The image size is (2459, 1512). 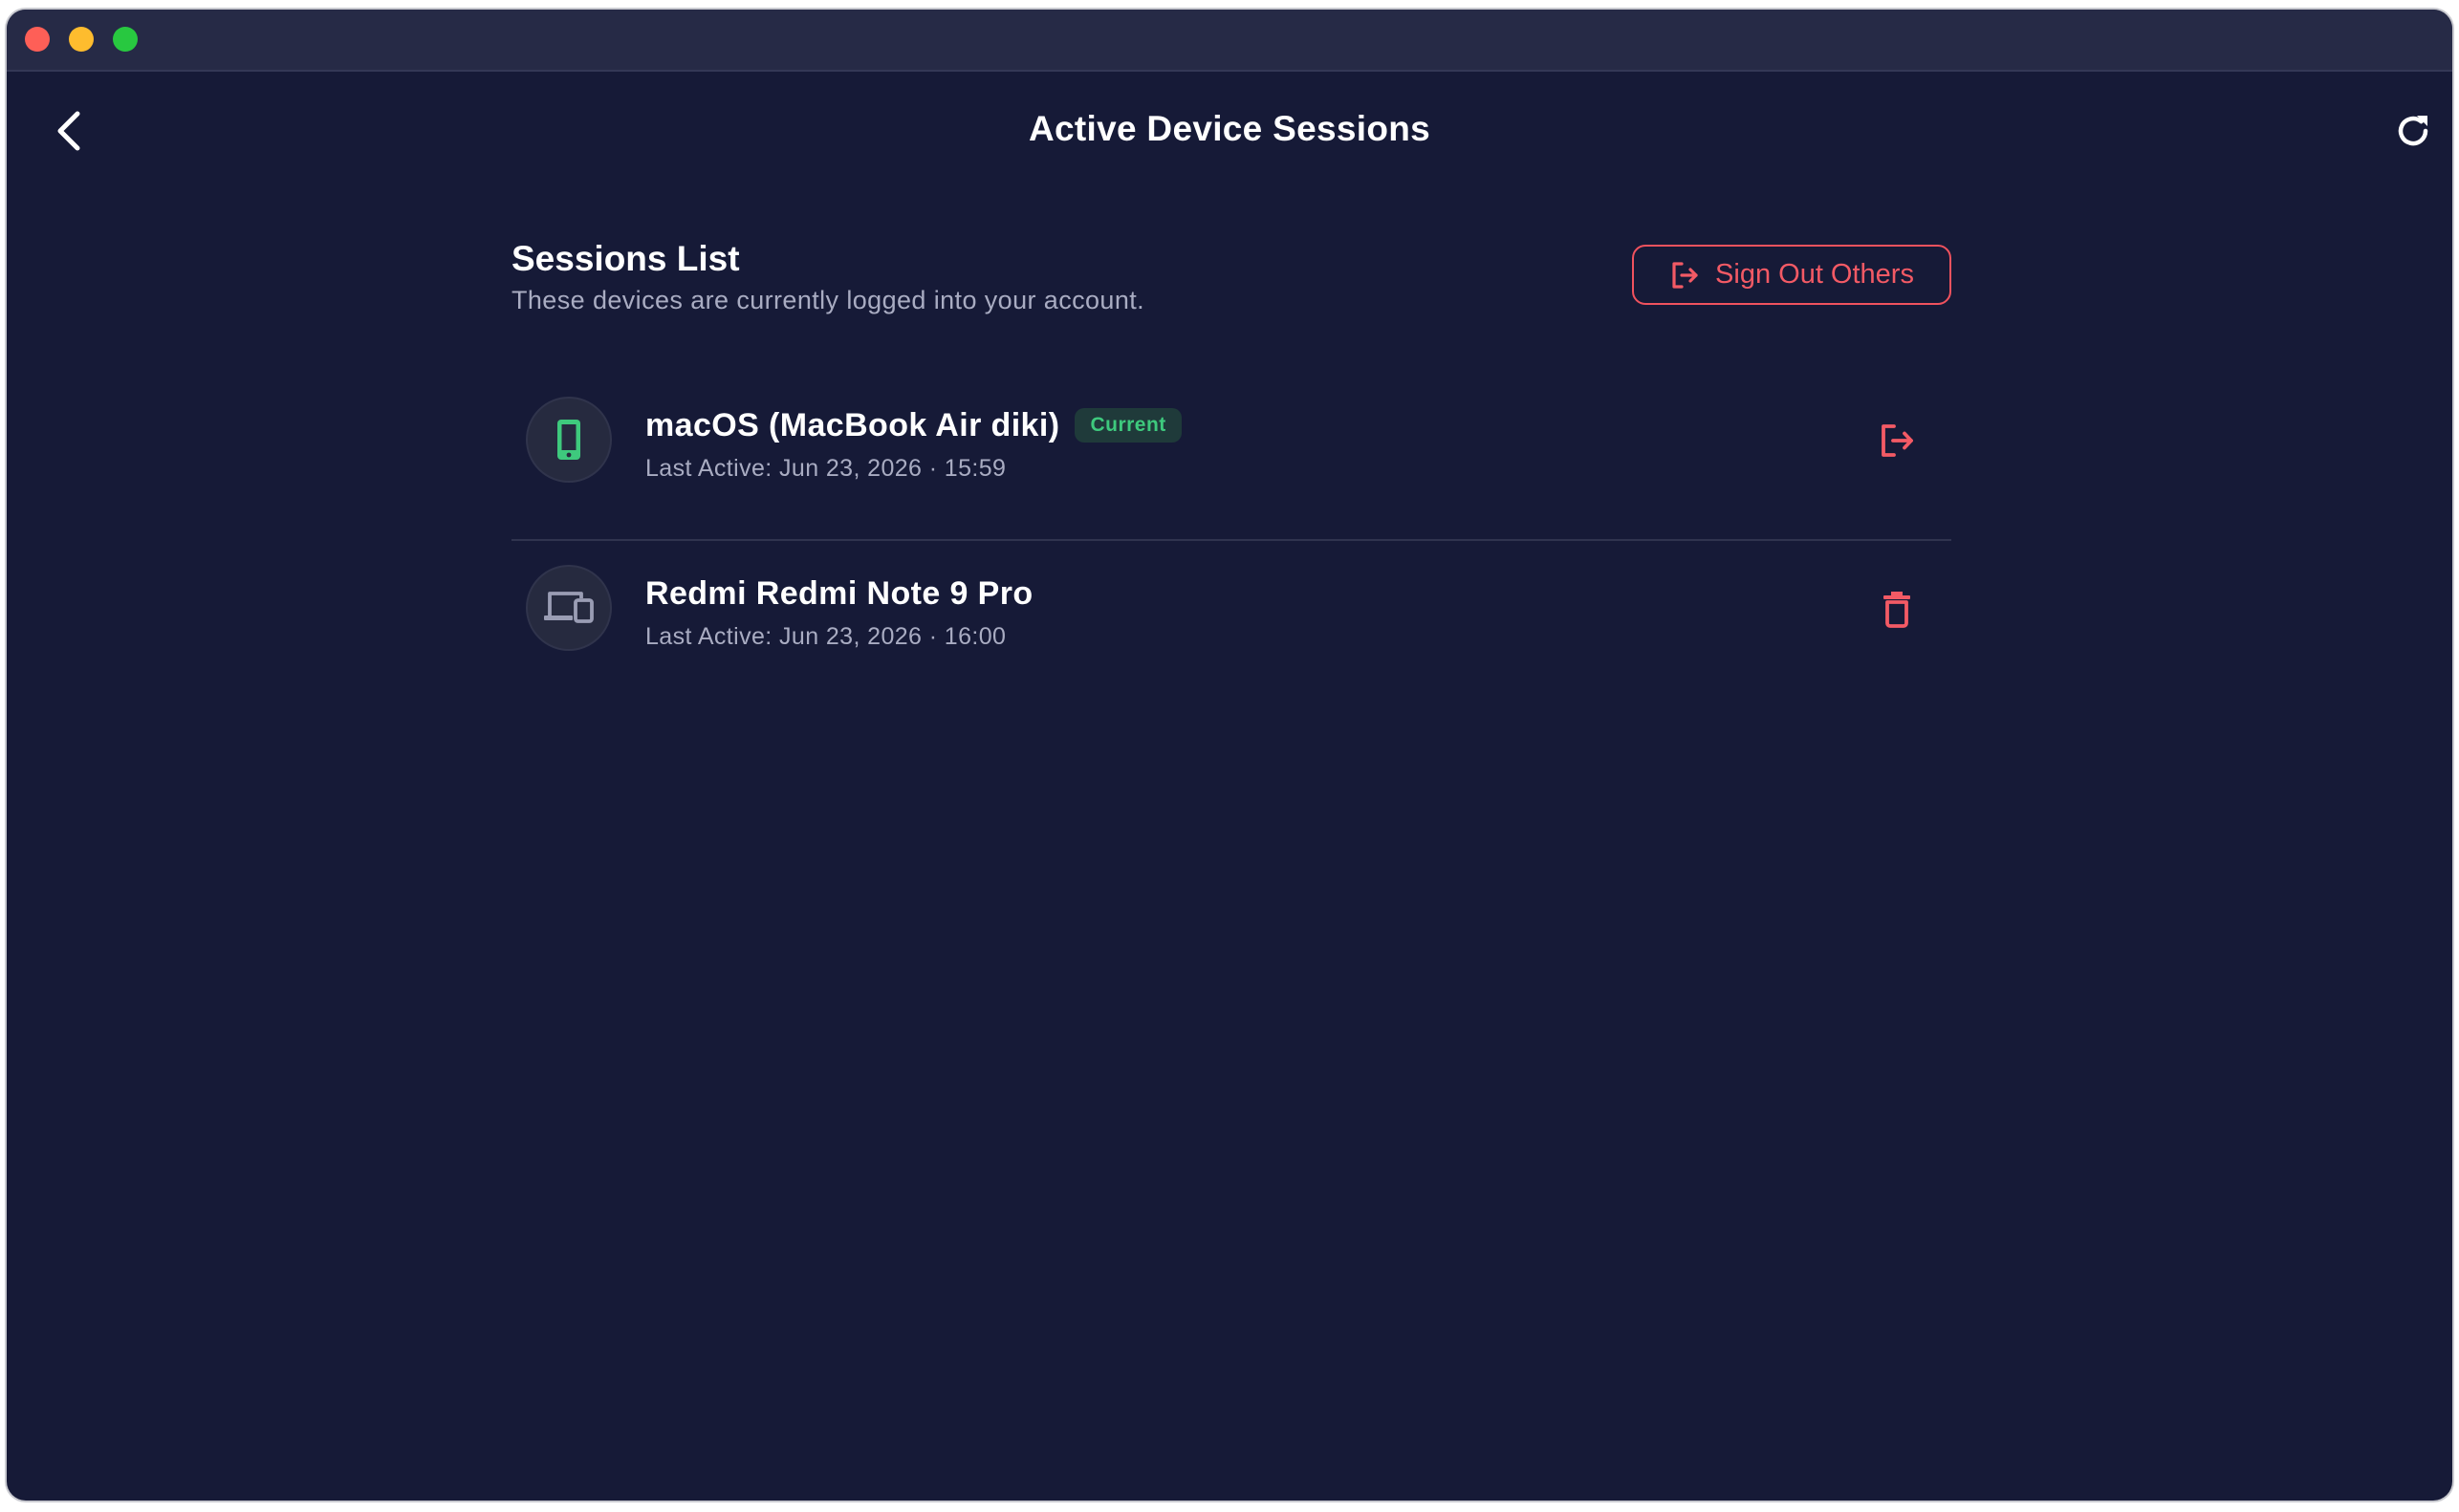 I want to click on last-active: Last Active: Jun 23, 2026 · 15:59, so click(x=826, y=468).